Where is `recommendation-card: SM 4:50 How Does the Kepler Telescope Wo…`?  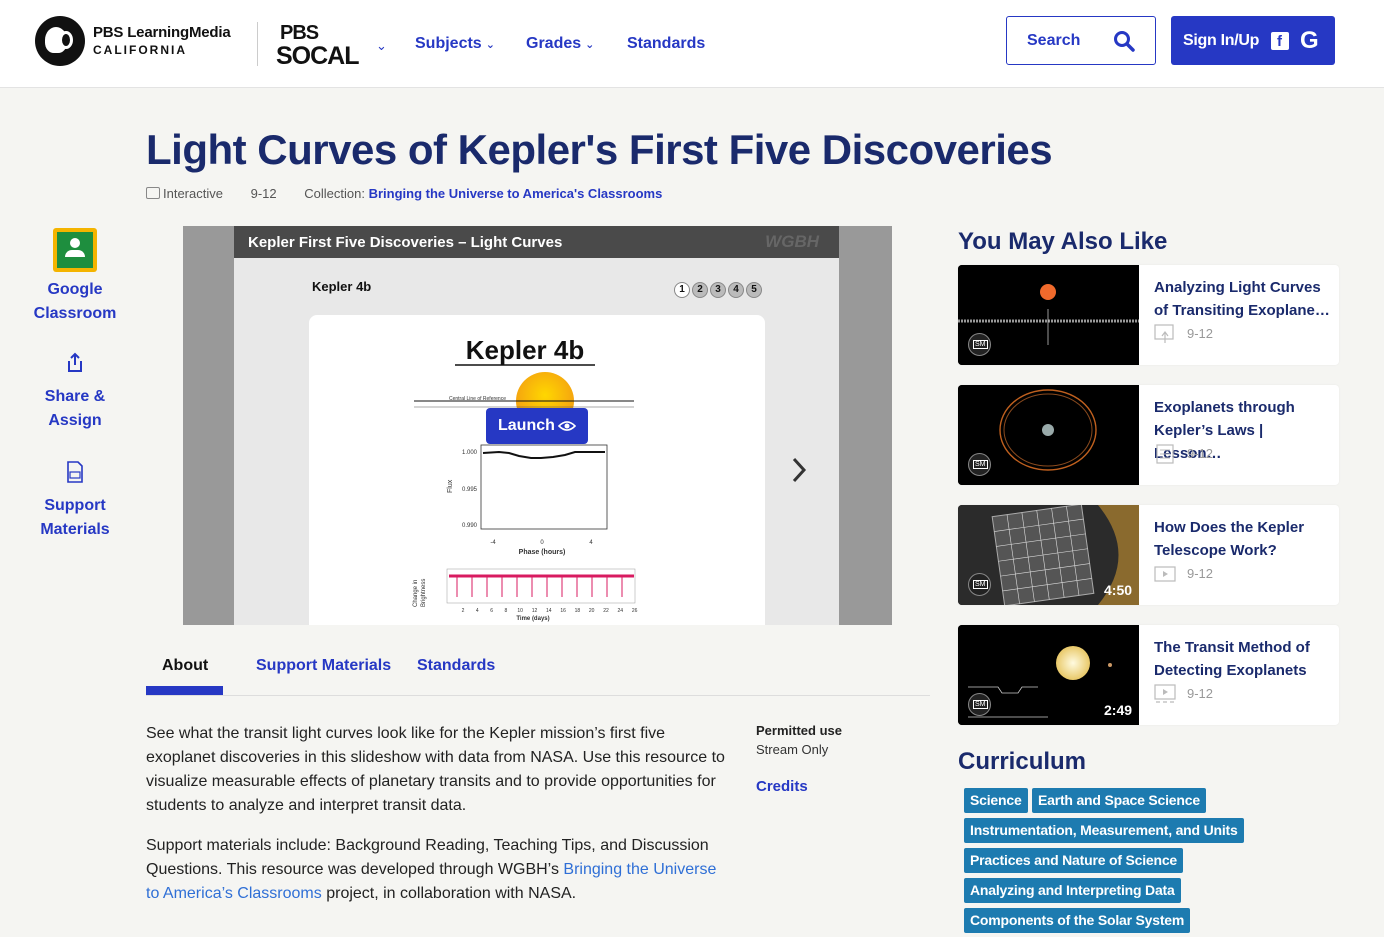 recommendation-card: SM 4:50 How Does the Kepler Telescope Wo… is located at coordinates (1148, 555).